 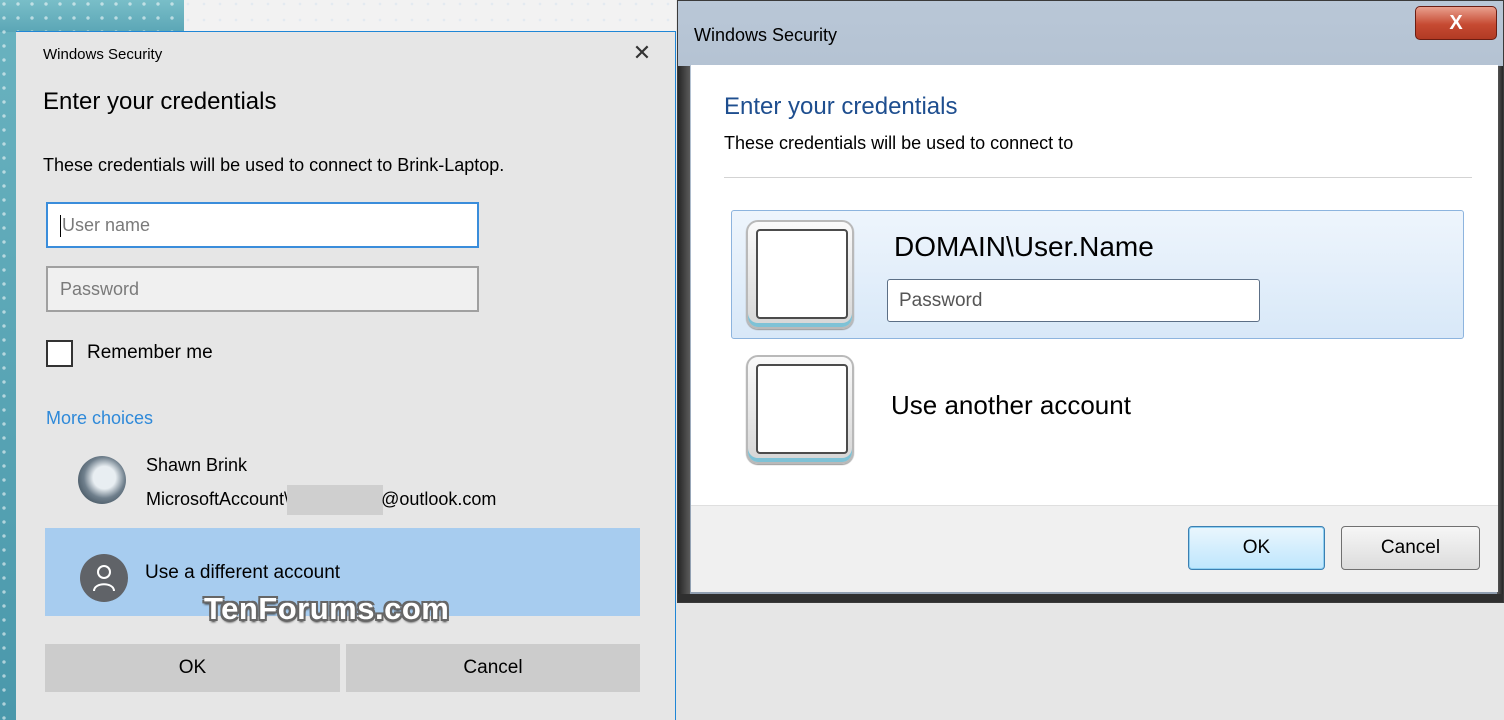 What do you see at coordinates (99, 418) in the screenshot?
I see `more-choices-link: More choices` at bounding box center [99, 418].